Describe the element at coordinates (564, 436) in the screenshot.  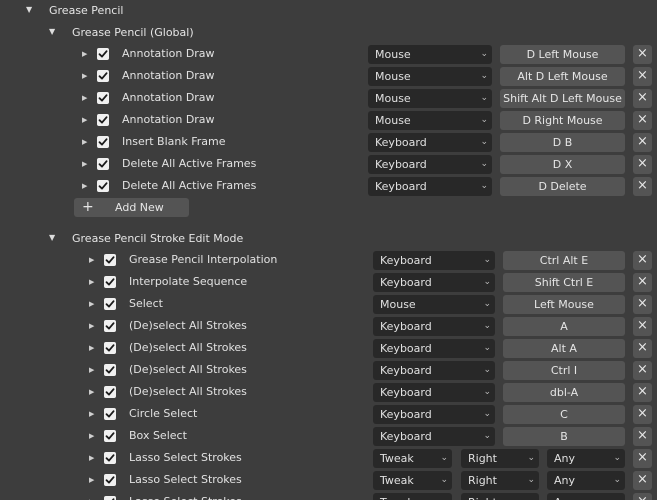
I see `key-combo-button: B` at that location.